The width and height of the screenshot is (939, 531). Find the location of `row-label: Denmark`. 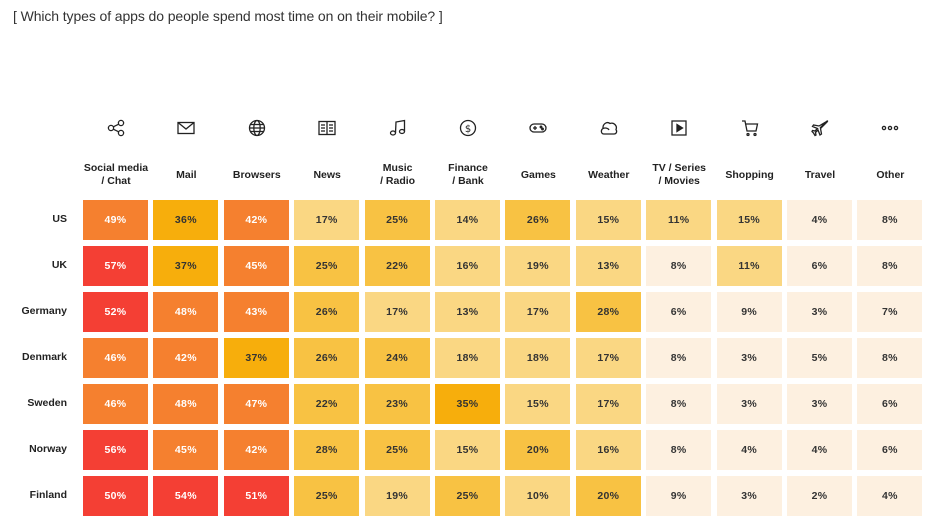

row-label: Denmark is located at coordinates (44, 357).